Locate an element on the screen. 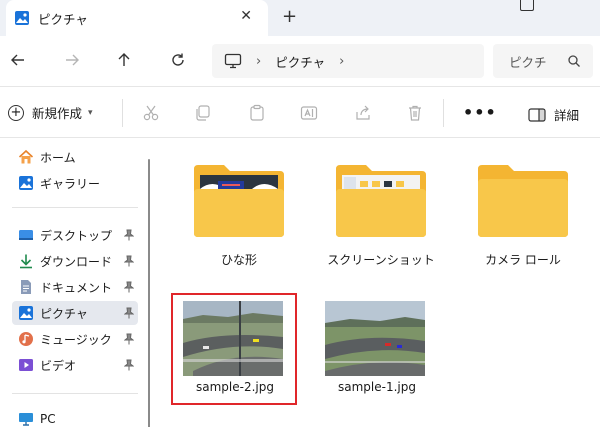  breadcrumb-pictures: ピクチャ is located at coordinates (300, 61).